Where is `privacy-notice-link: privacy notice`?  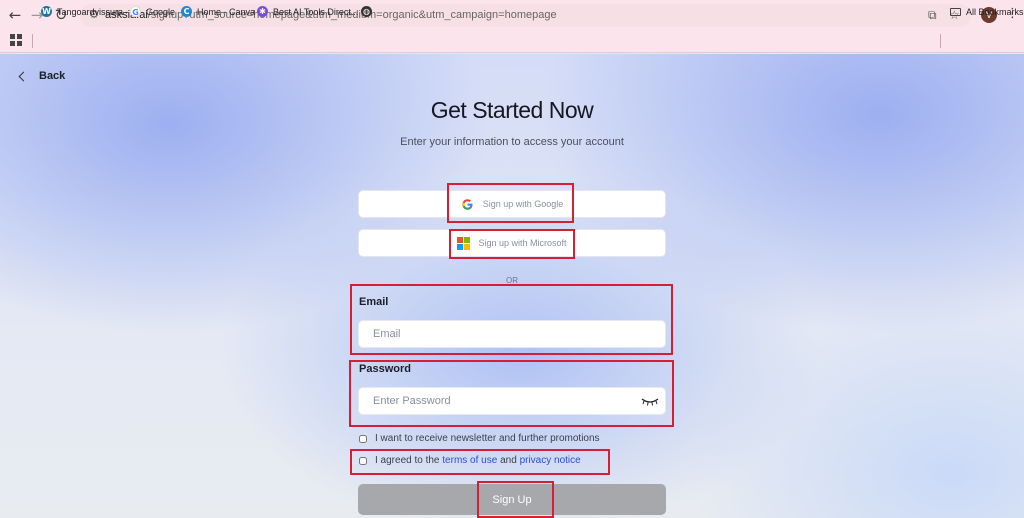
privacy-notice-link: privacy notice is located at coordinates (550, 460).